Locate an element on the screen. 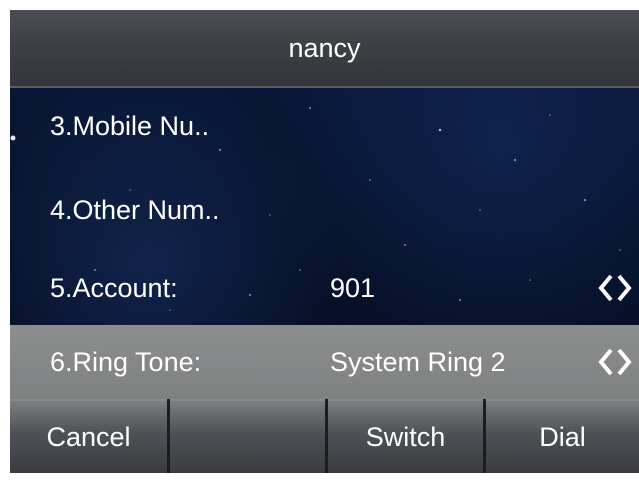 This screenshot has height=485, width=639. cancel-softkey: Cancel is located at coordinates (88, 436).